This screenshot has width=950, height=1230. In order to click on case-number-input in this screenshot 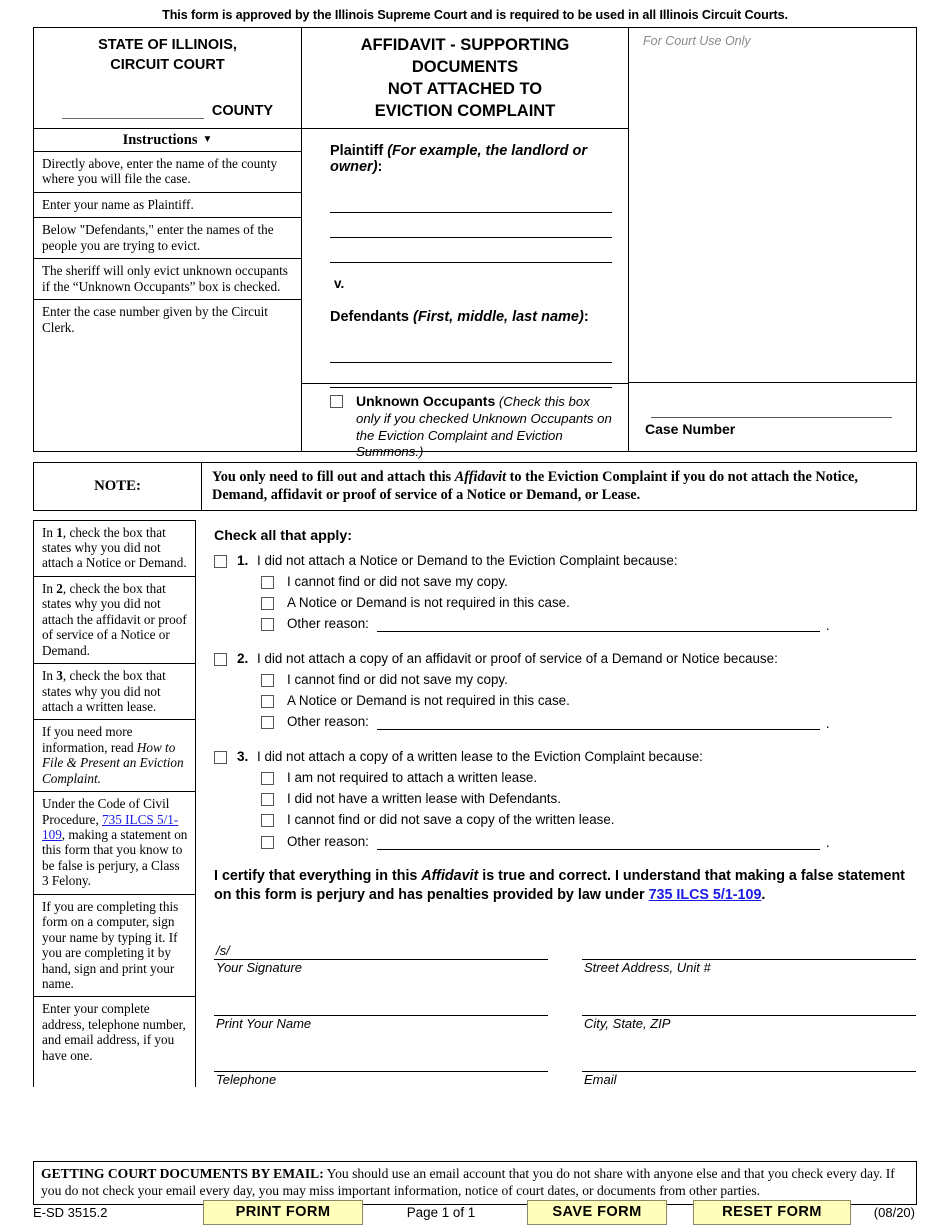, I will do `click(771, 411)`.